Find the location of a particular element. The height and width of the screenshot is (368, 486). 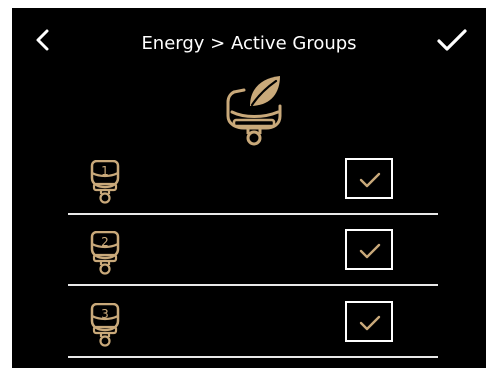

group-3-checkbox is located at coordinates (369, 321).